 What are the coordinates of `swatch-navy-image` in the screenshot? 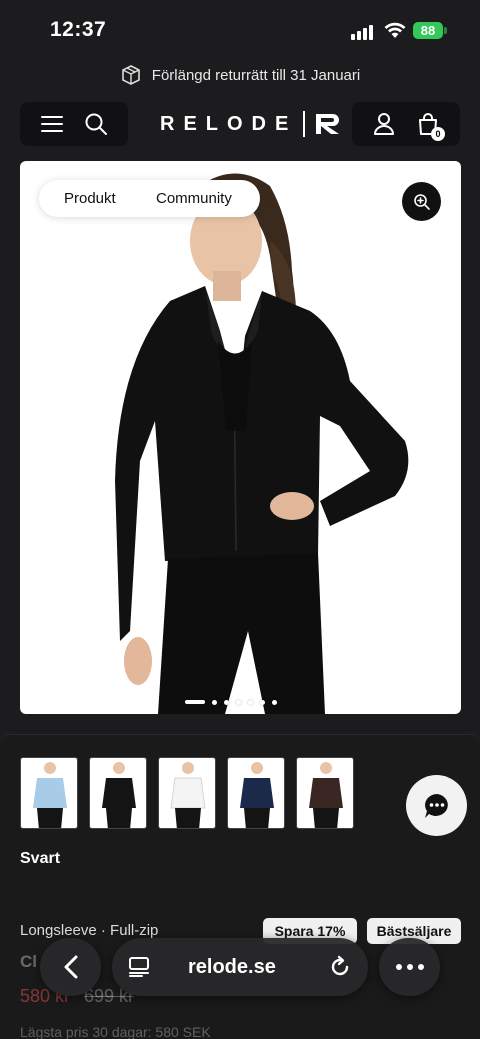 It's located at (257, 795).